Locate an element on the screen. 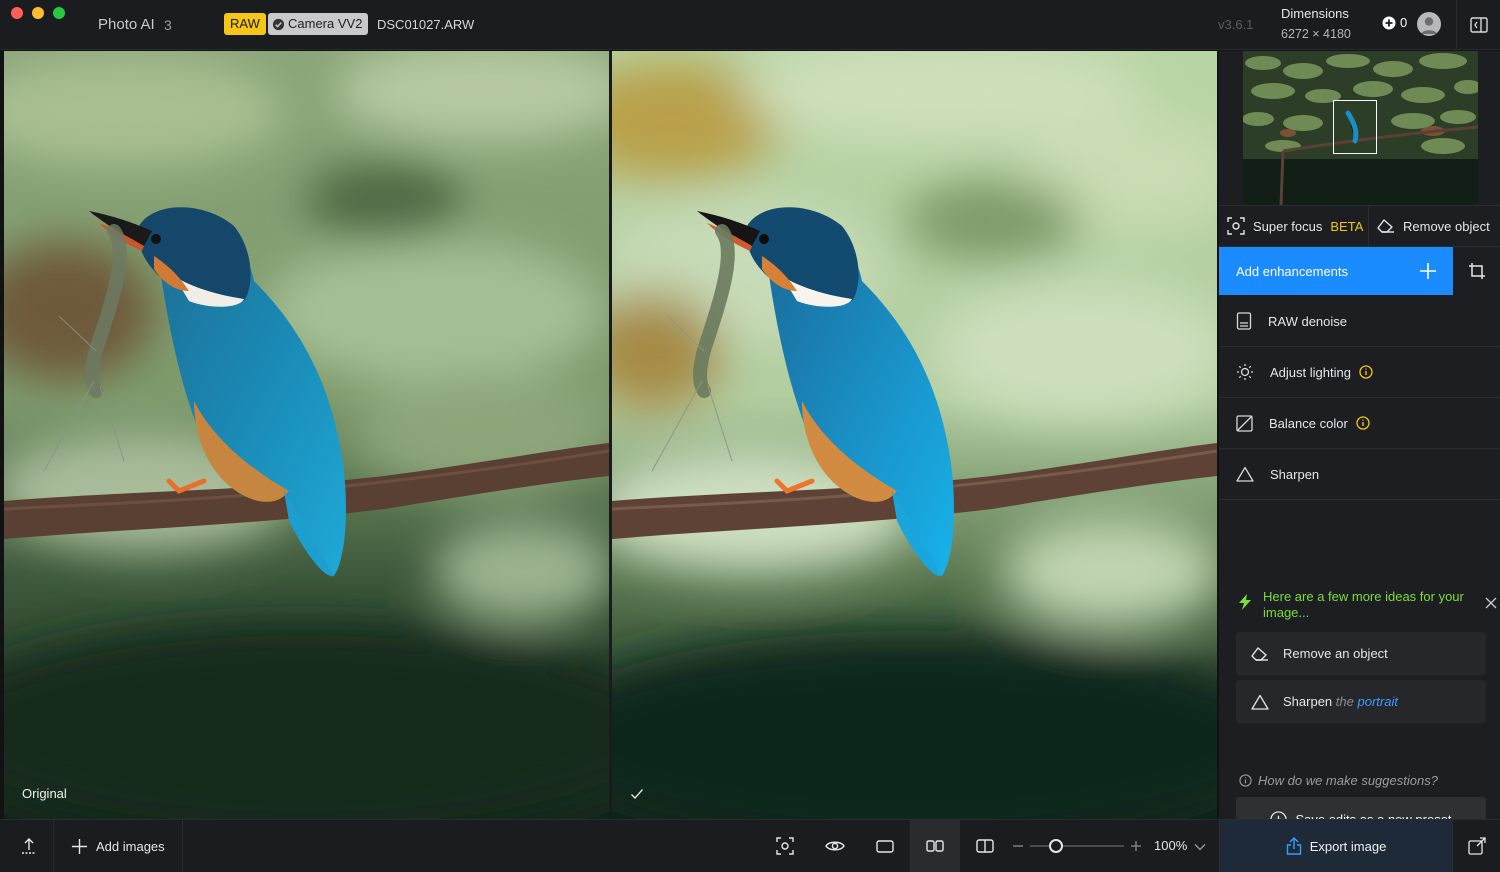  user-avatar is located at coordinates (1429, 24).